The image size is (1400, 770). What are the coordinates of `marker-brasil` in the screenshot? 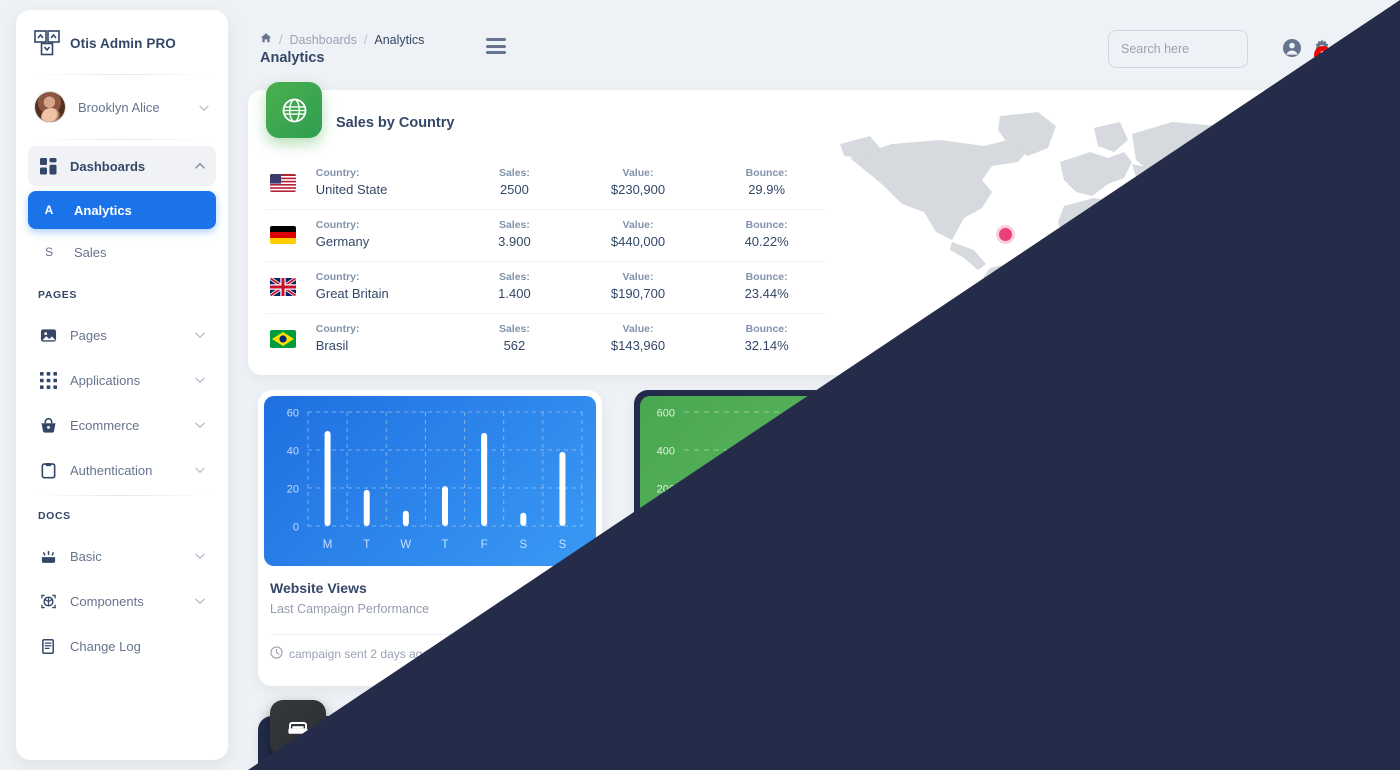 It's located at (1018, 287).